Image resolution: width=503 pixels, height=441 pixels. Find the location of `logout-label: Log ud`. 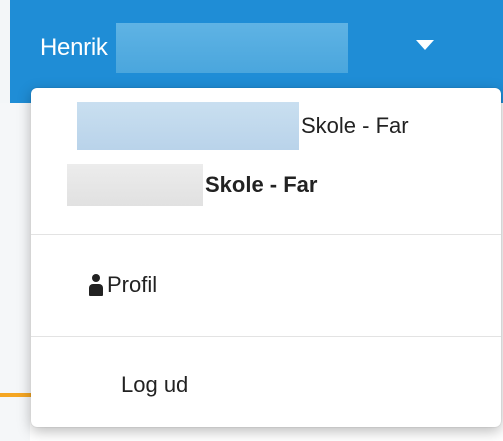

logout-label: Log ud is located at coordinates (155, 384).